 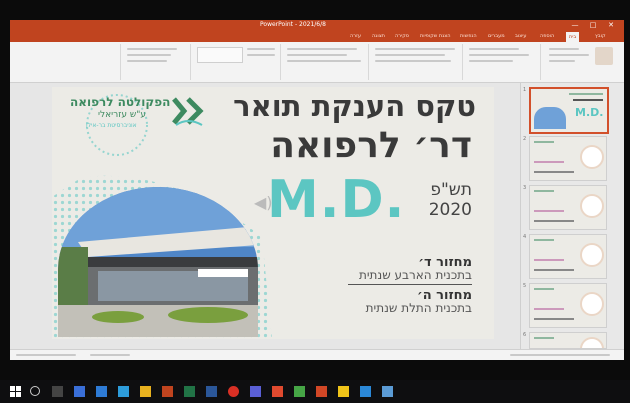 What do you see at coordinates (35, 391) in the screenshot?
I see `search-icon` at bounding box center [35, 391].